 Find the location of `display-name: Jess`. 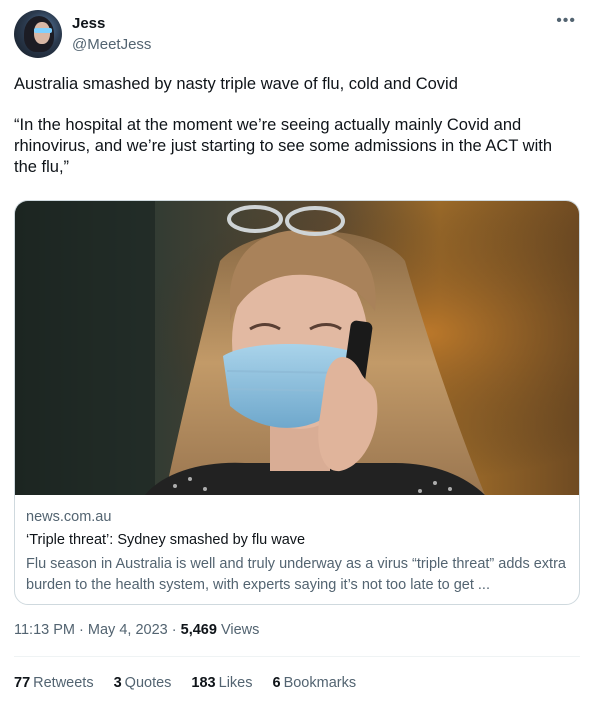

display-name: Jess is located at coordinates (88, 23).